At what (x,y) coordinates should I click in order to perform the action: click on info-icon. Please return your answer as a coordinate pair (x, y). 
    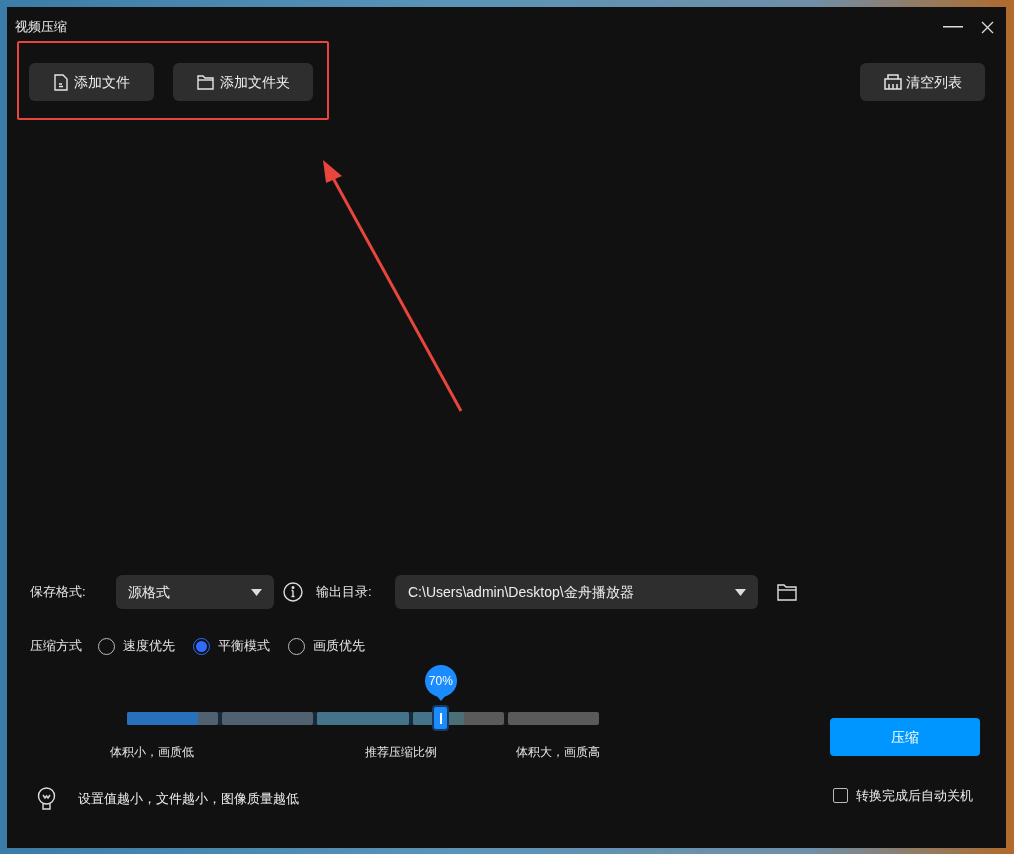
    Looking at the image, I should click on (293, 592).